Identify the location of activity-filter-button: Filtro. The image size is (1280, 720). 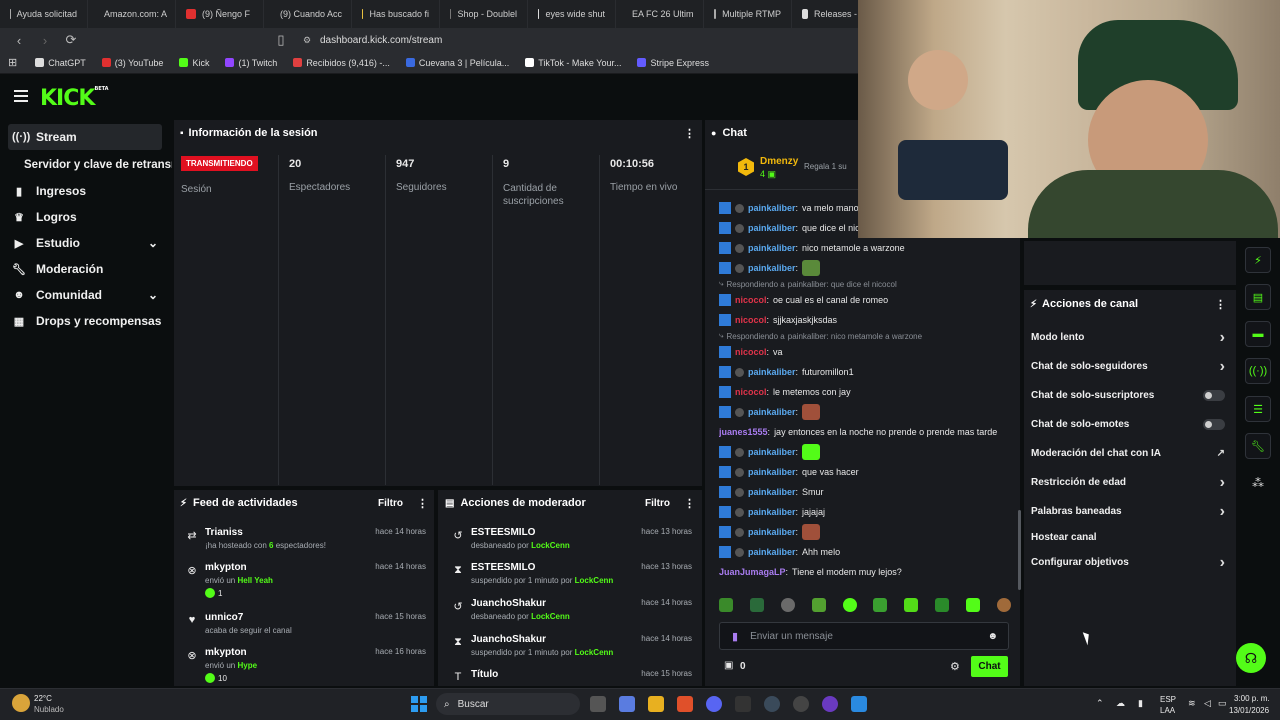
(390, 503).